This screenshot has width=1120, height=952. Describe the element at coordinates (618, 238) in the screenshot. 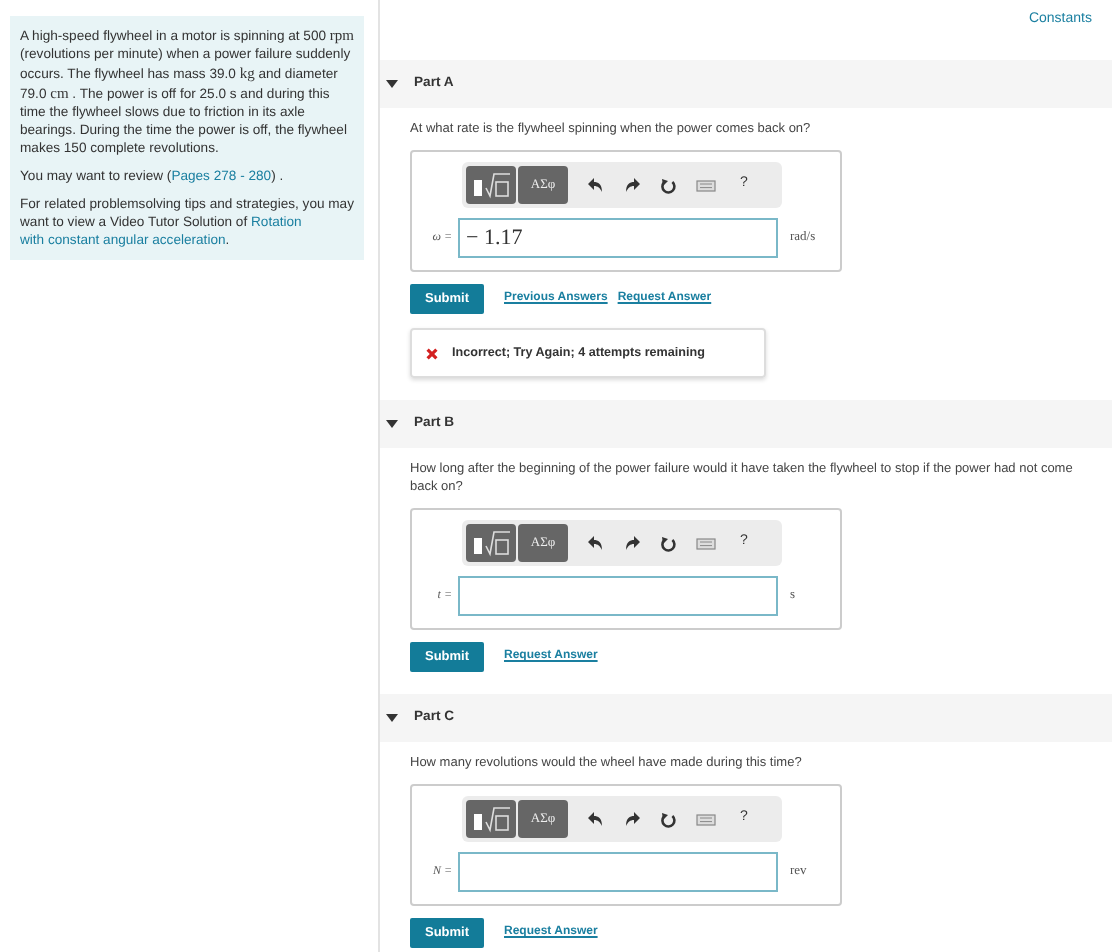

I see `answer-field: − 1.17` at that location.